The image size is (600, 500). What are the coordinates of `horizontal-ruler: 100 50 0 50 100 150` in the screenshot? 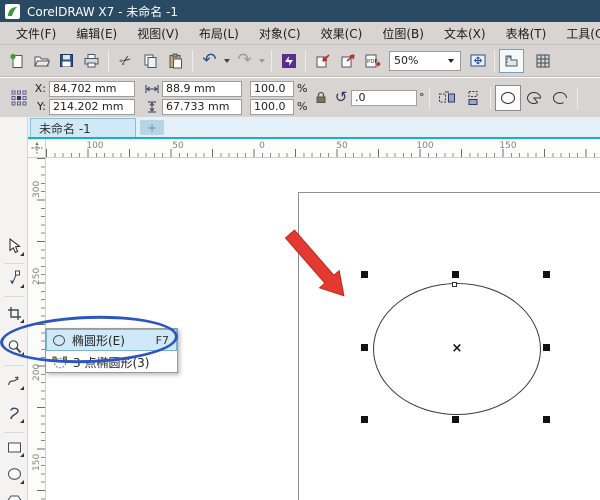 It's located at (323, 148).